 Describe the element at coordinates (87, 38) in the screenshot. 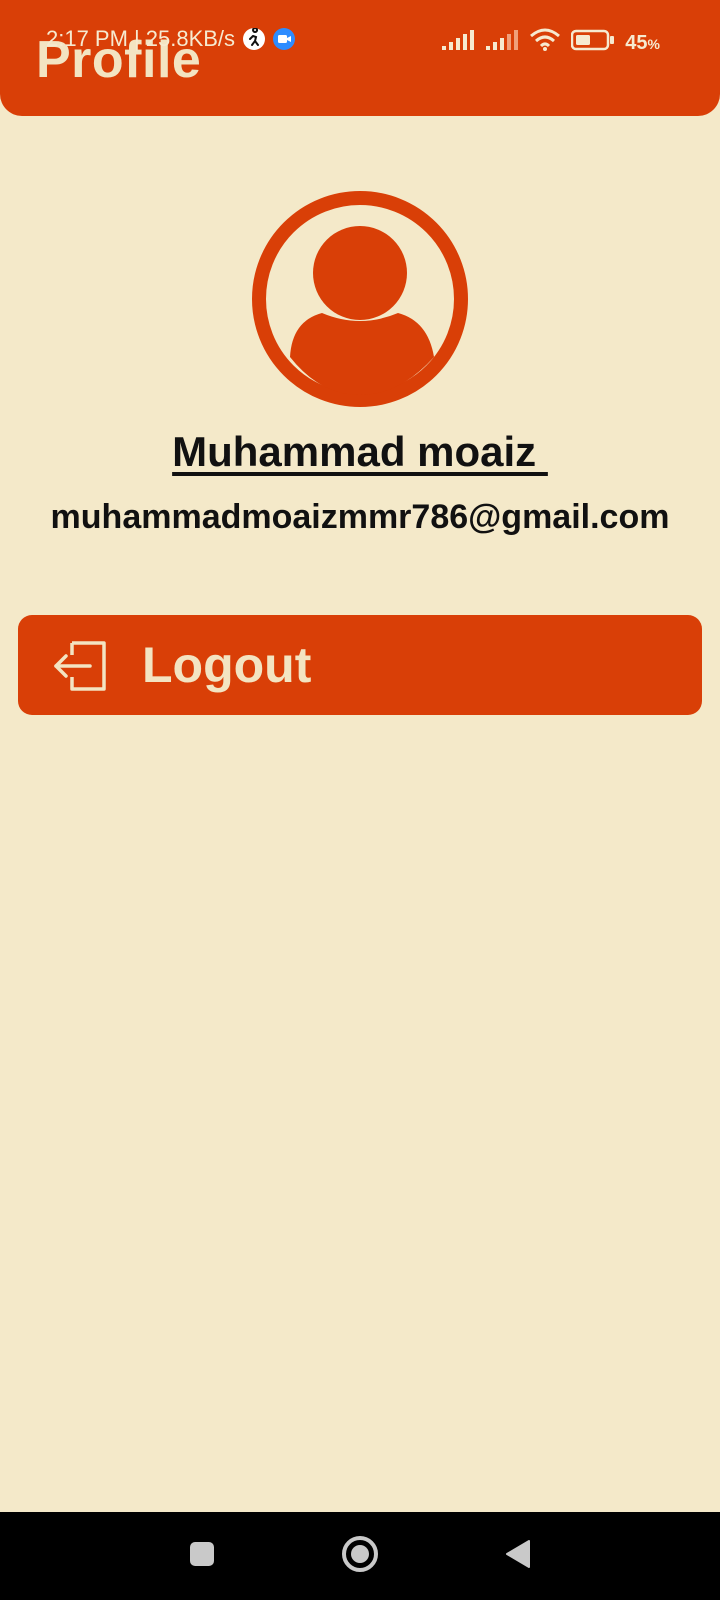

I see `status-time: 2:17 PM` at that location.